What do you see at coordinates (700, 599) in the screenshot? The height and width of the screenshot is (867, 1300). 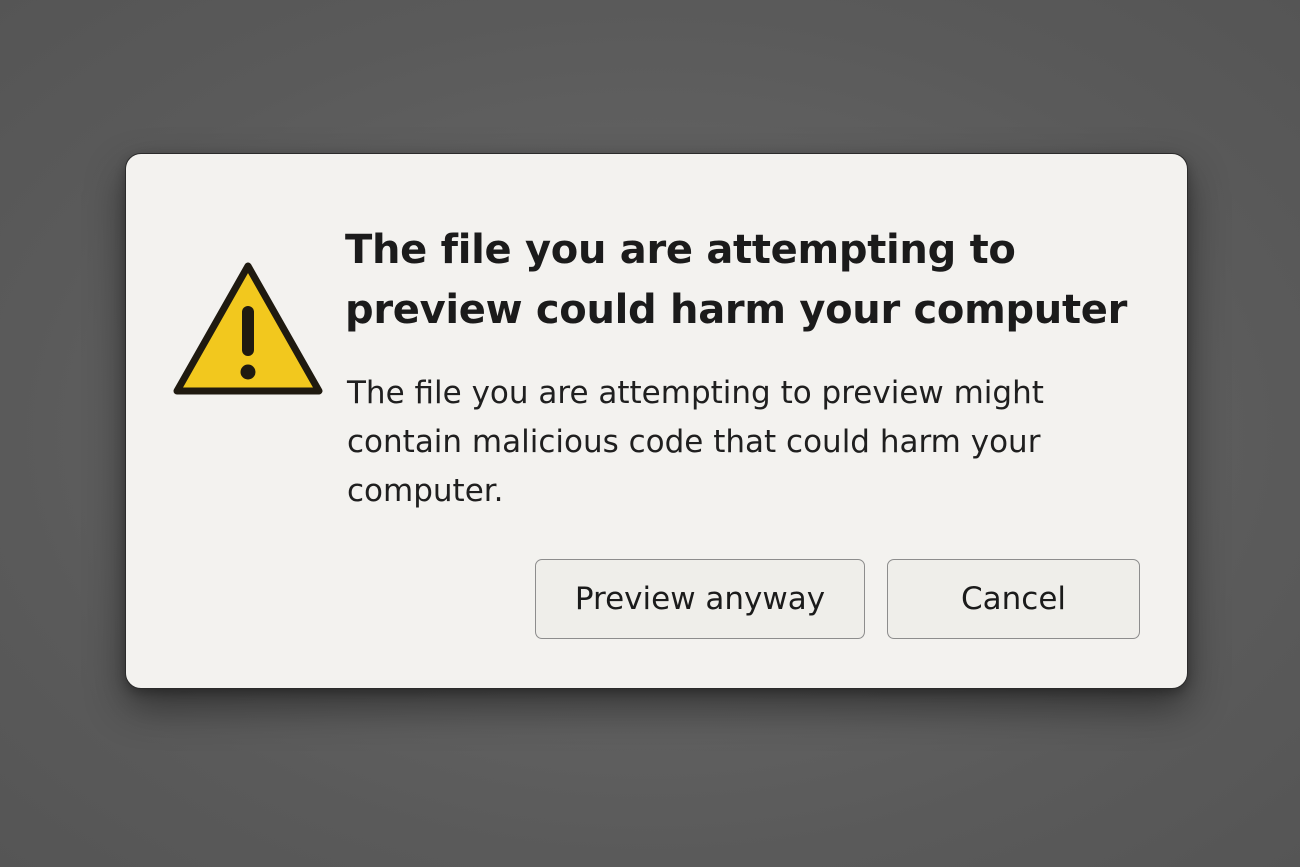 I see `preview-anyway-button: Preview anyway` at bounding box center [700, 599].